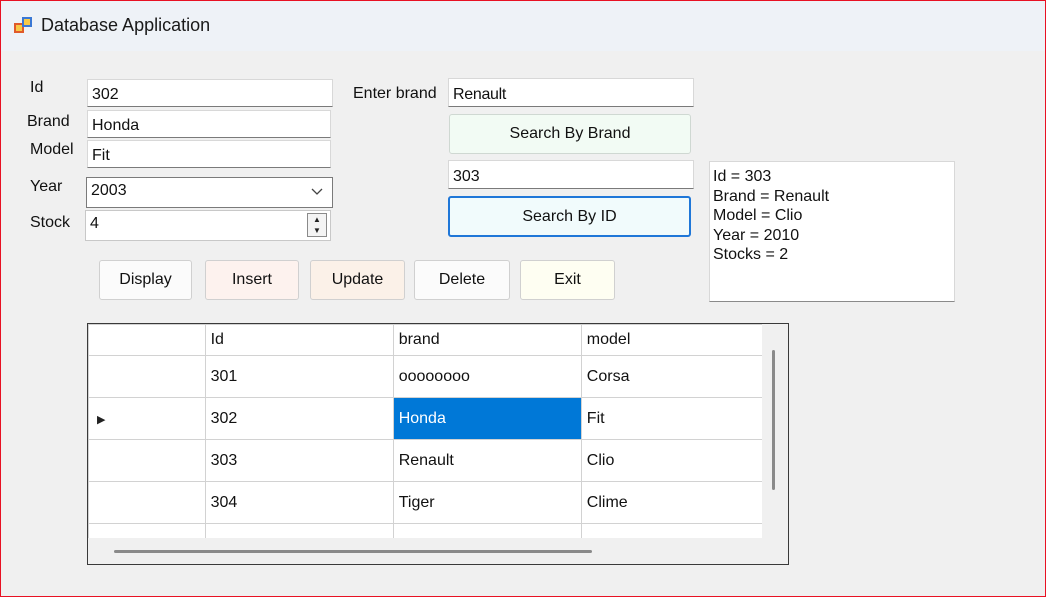 This screenshot has height=599, width=1048. Describe the element at coordinates (523, 26) in the screenshot. I see `title-bar: Database Application` at that location.